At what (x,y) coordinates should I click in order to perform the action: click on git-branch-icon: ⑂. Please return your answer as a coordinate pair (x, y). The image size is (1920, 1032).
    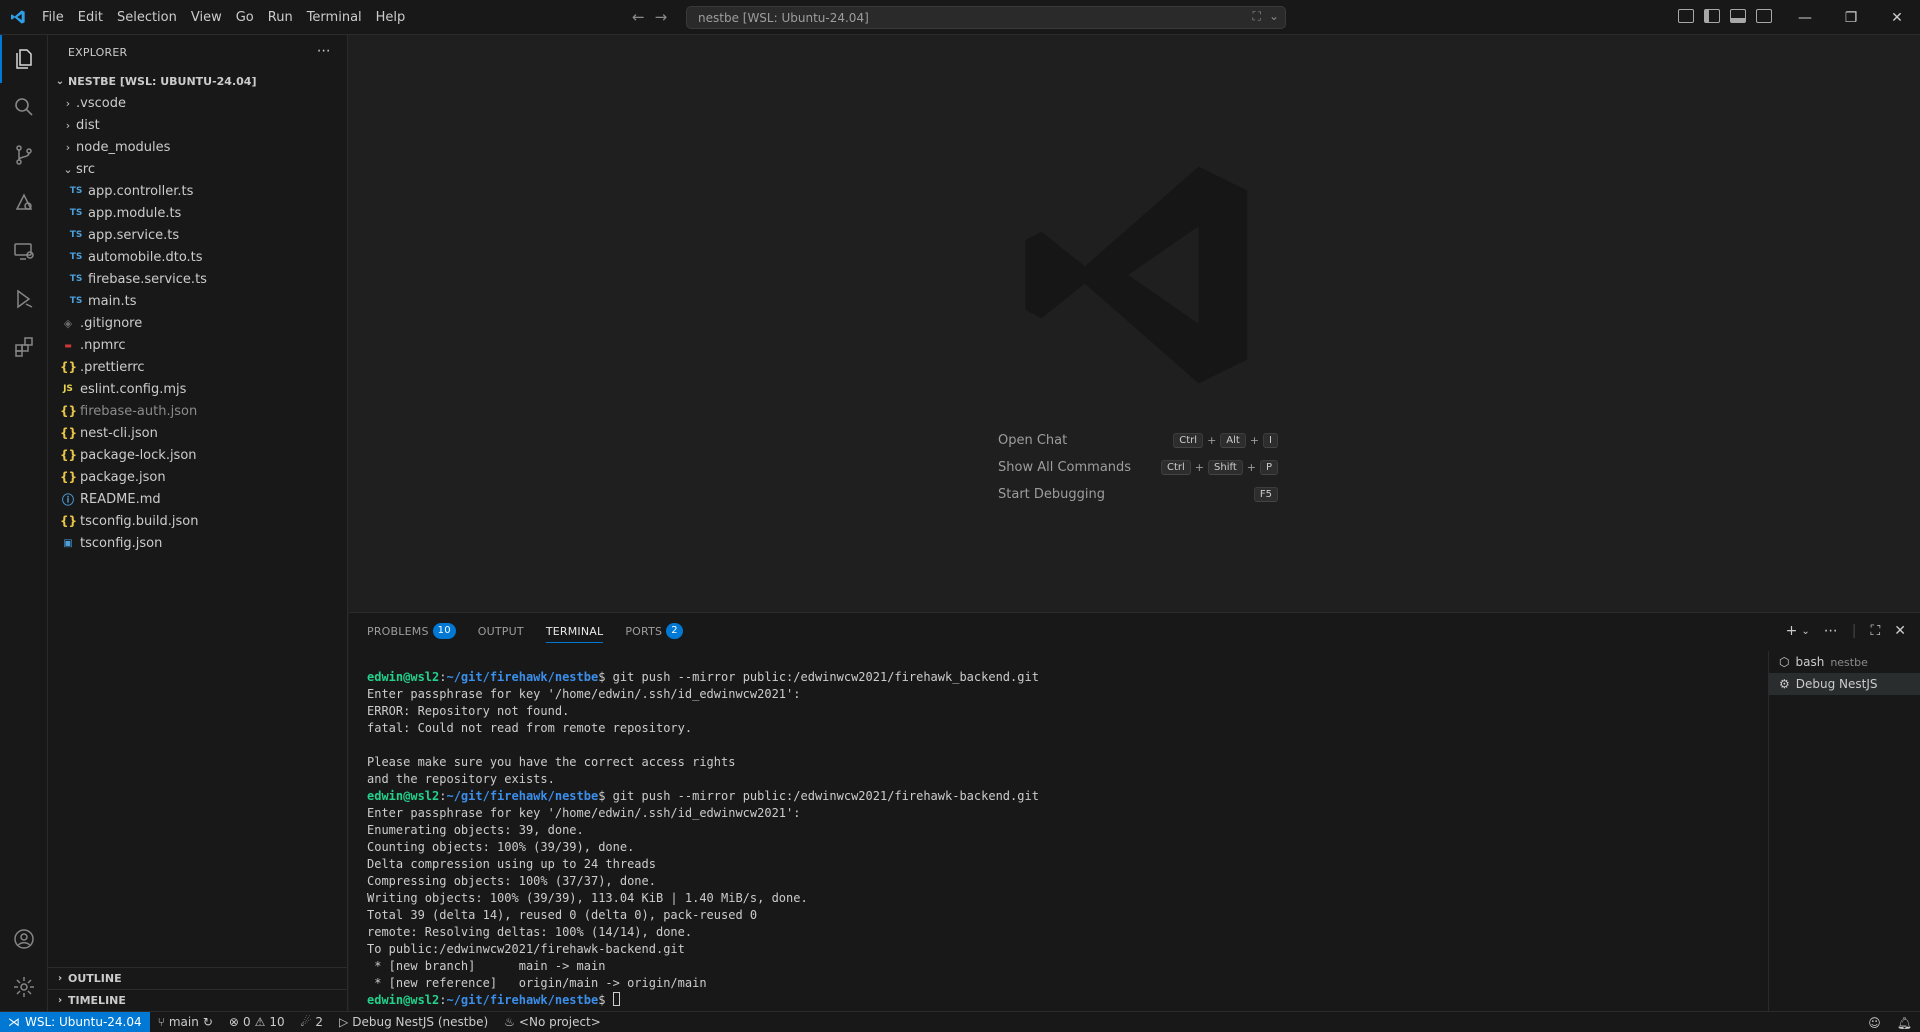
    Looking at the image, I should click on (161, 1022).